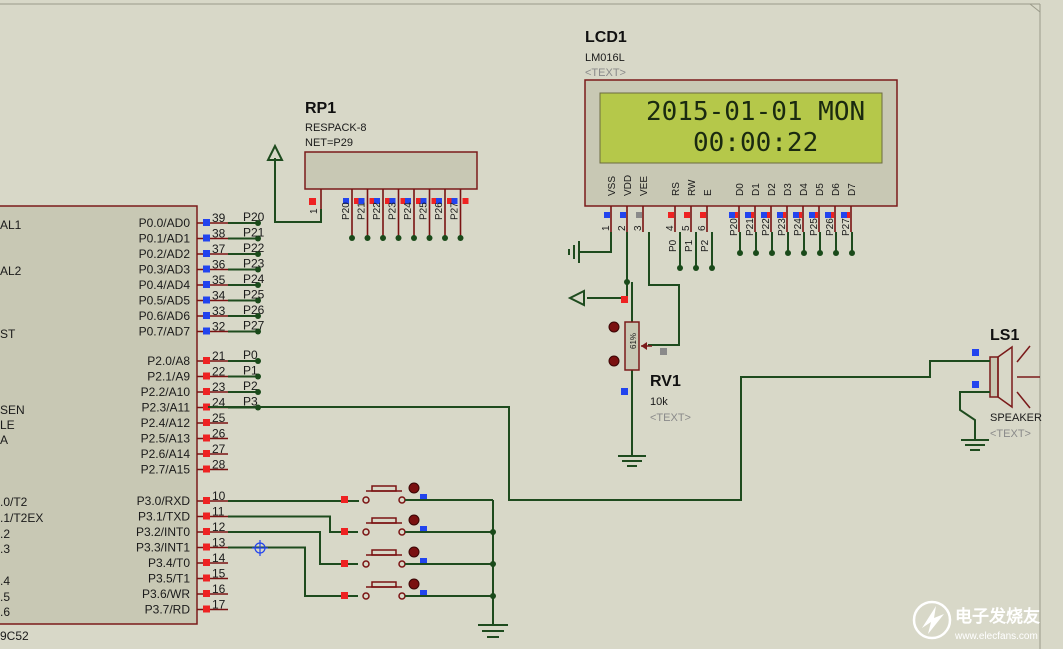  I want to click on lcd-data-net: P27, so click(846, 227).